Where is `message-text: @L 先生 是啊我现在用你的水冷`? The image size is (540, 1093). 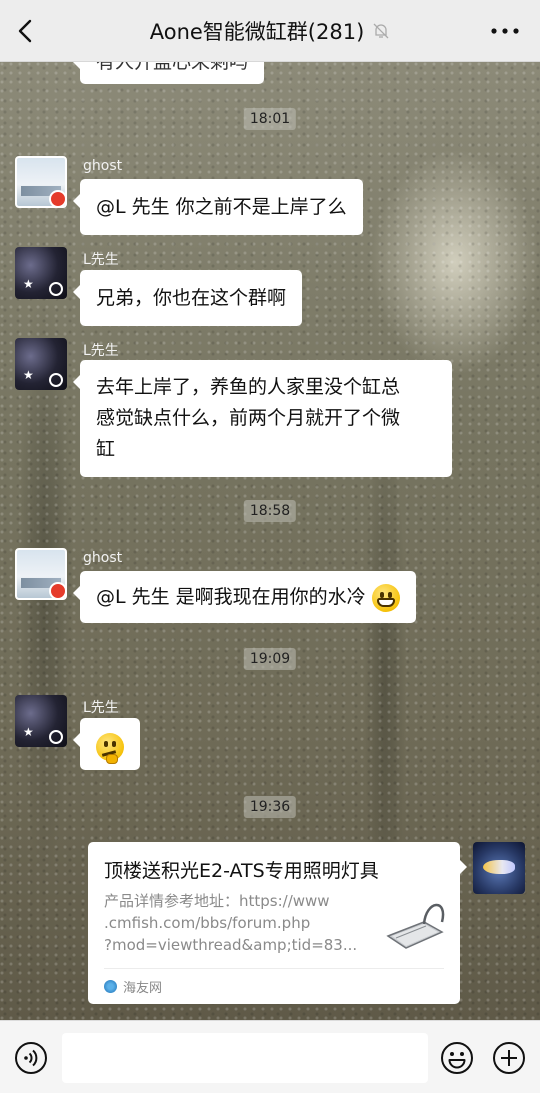
message-text: @L 先生 是啊我现在用你的水冷 is located at coordinates (231, 597).